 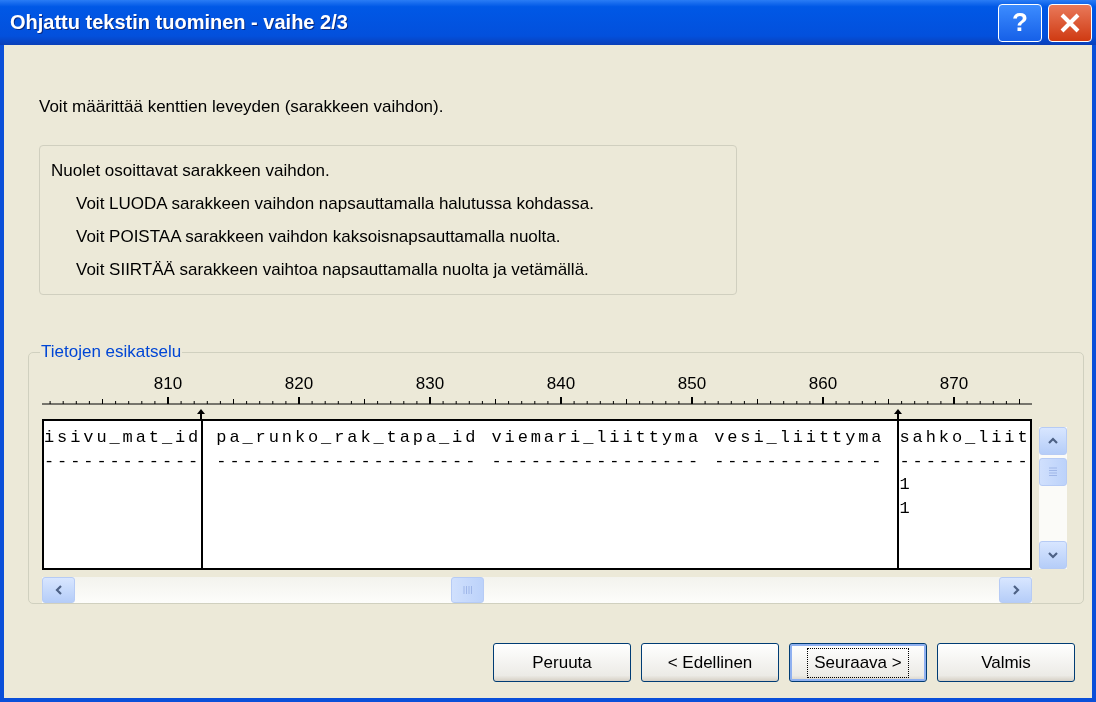 I want to click on ruler-label: 860, so click(x=823, y=384).